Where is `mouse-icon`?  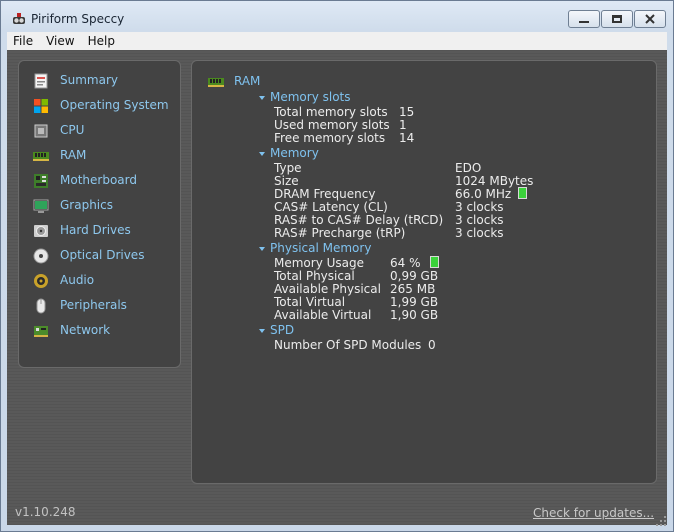
mouse-icon is located at coordinates (41, 306).